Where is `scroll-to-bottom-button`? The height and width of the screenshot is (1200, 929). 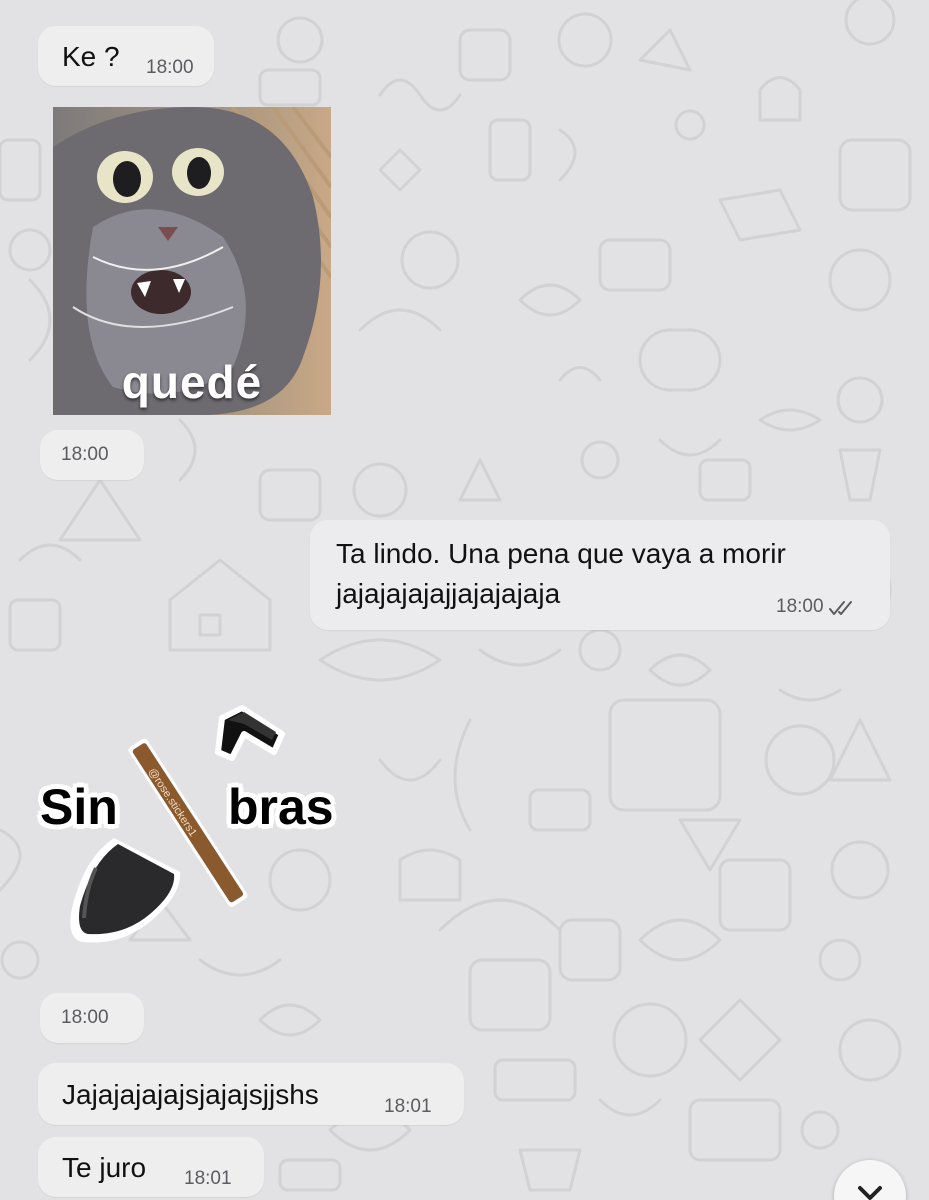 scroll-to-bottom-button is located at coordinates (870, 1180).